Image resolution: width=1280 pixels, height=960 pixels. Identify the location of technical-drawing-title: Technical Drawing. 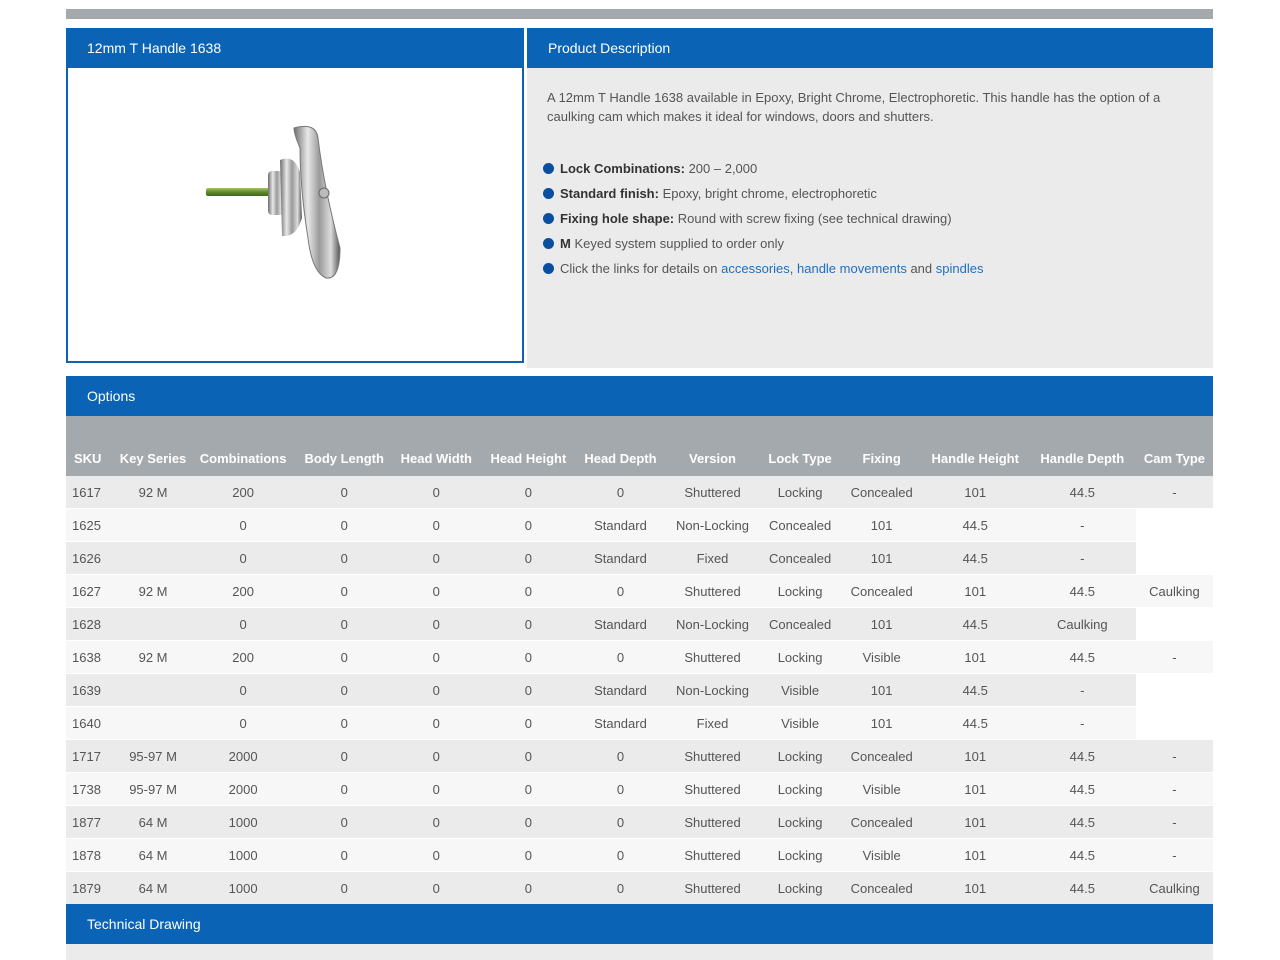
(144, 924).